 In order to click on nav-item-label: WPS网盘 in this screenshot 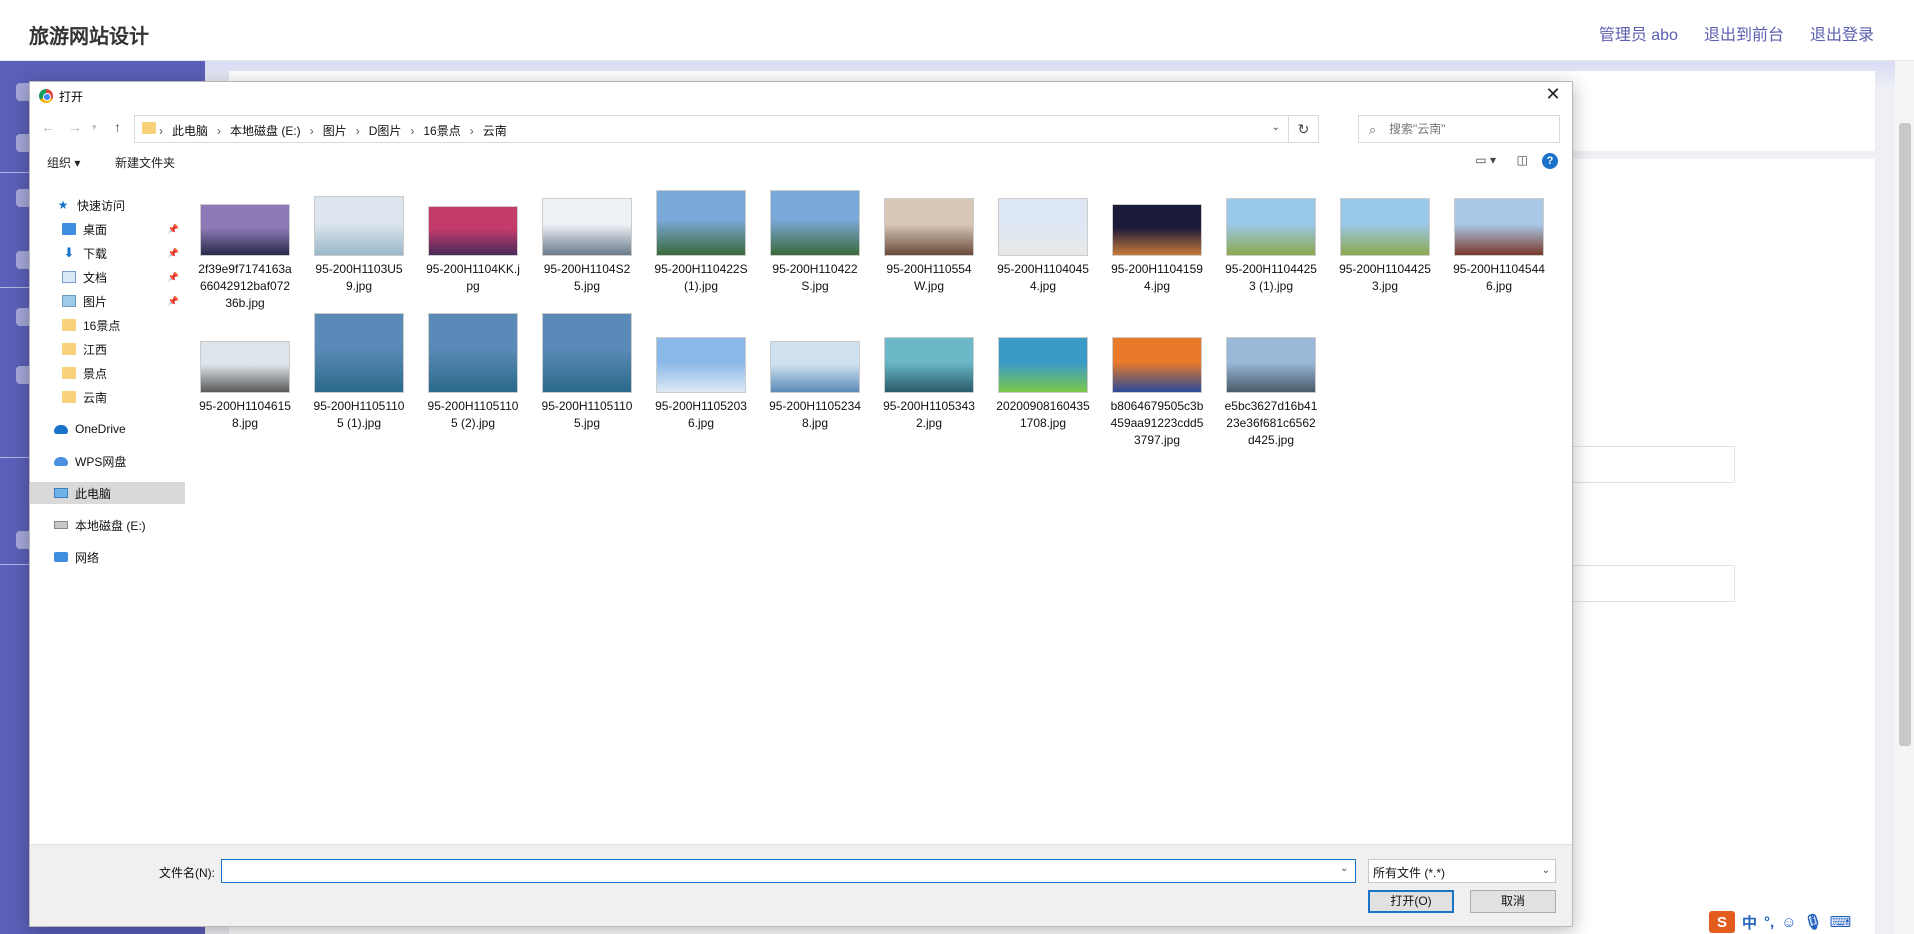, I will do `click(101, 461)`.